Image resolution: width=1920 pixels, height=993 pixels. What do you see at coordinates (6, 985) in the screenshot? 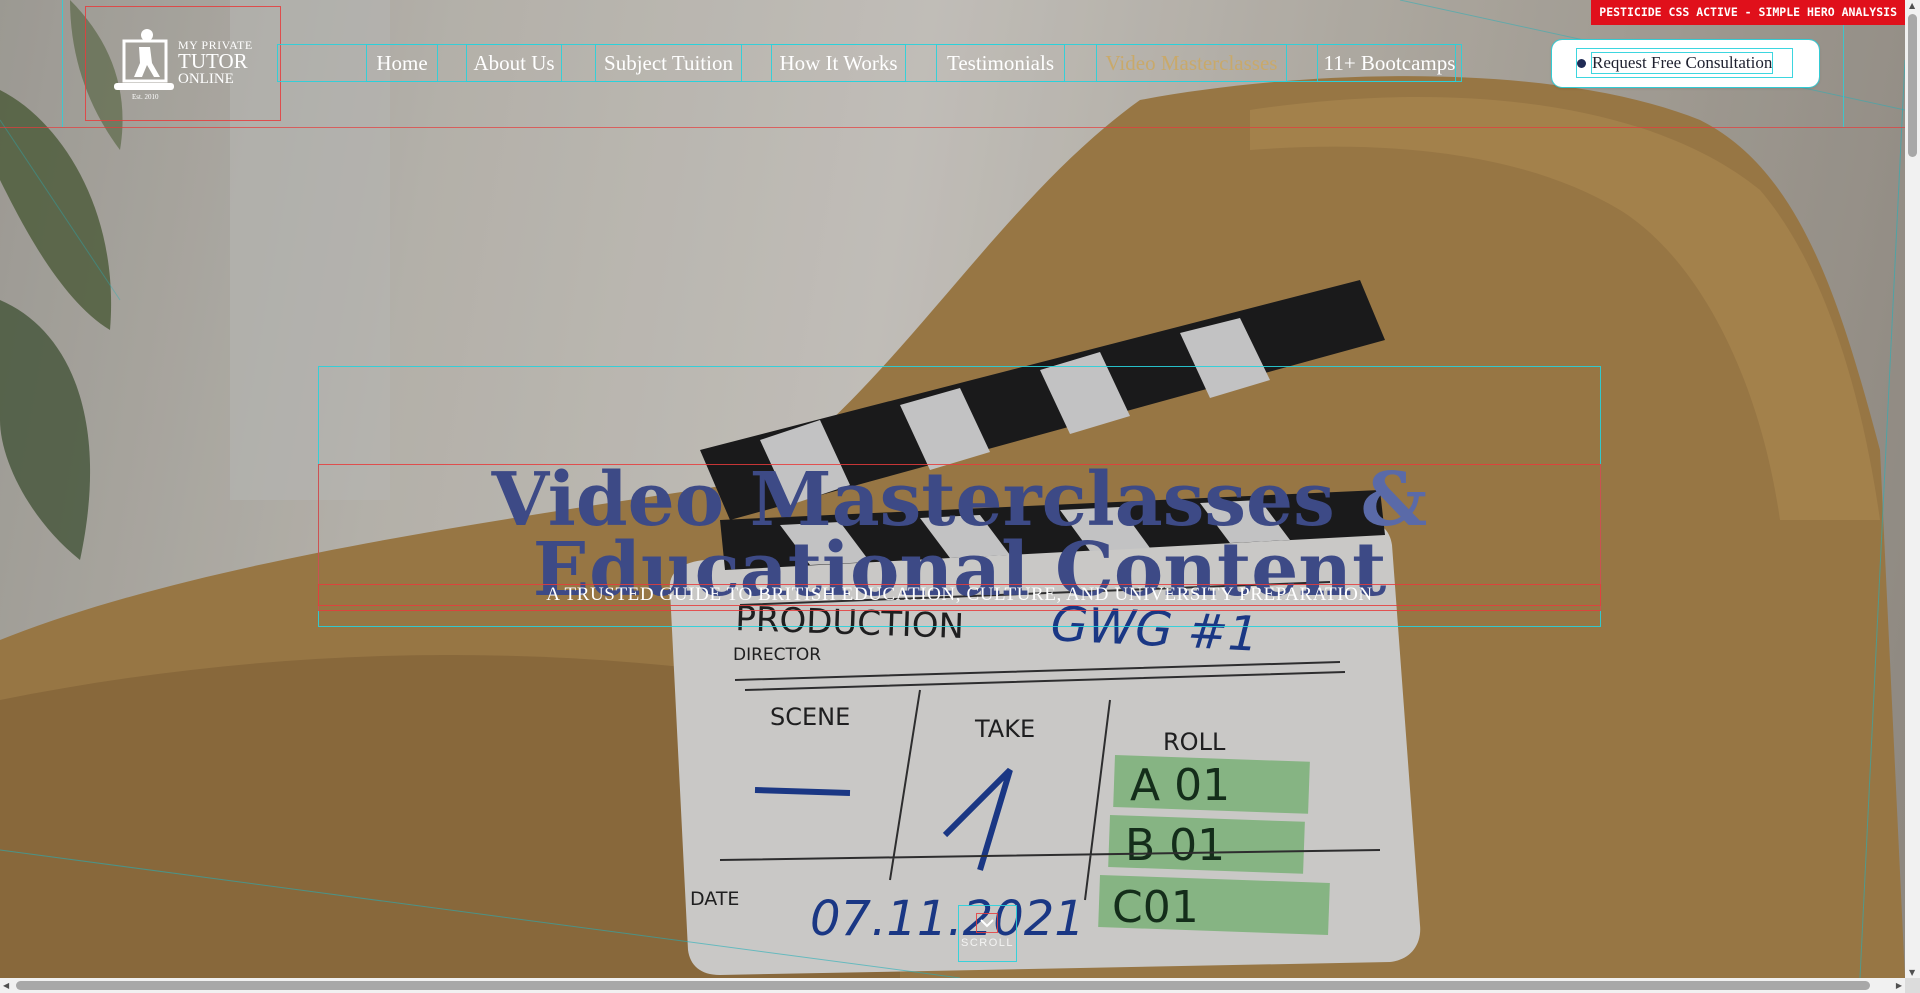
I see `scroll-left-icon: ◀` at bounding box center [6, 985].